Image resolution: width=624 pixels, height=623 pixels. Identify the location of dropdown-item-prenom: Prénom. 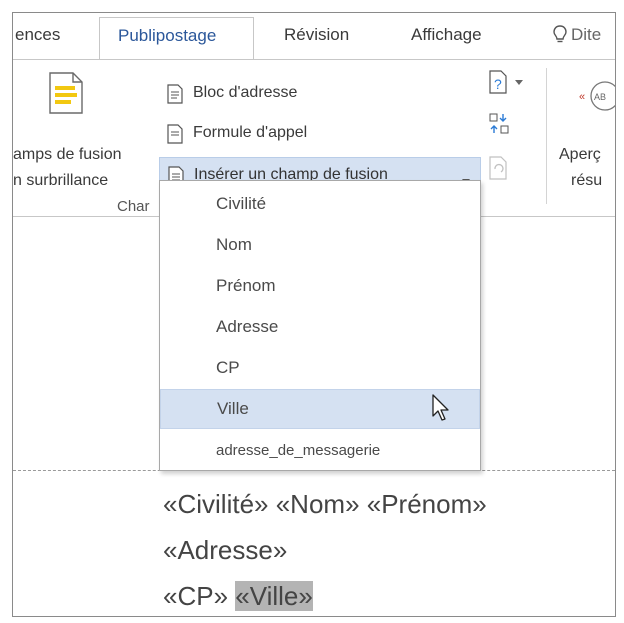
(320, 286).